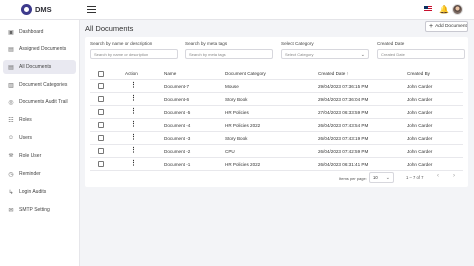  What do you see at coordinates (375, 177) in the screenshot?
I see `items-per-page-value: 10` at bounding box center [375, 177].